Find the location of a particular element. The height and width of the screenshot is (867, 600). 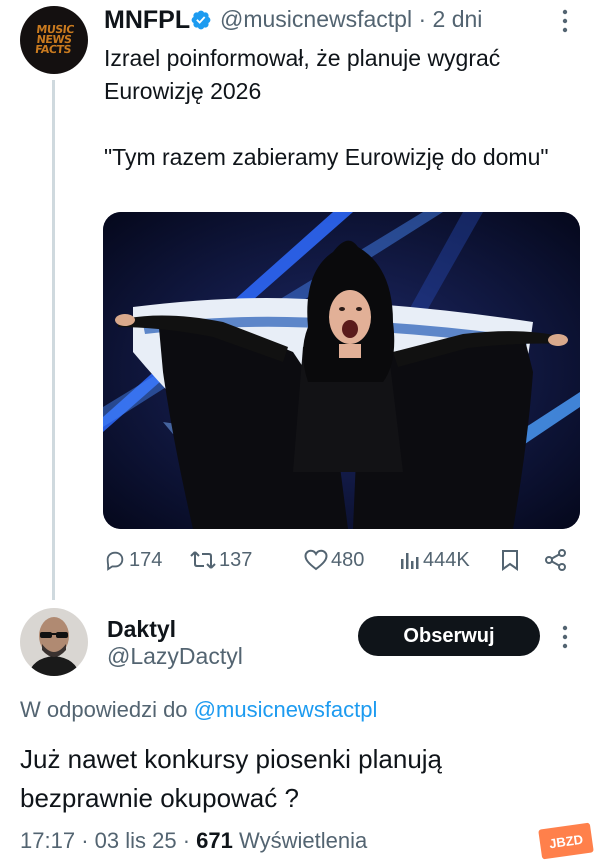

reply-icon is located at coordinates (115, 561).